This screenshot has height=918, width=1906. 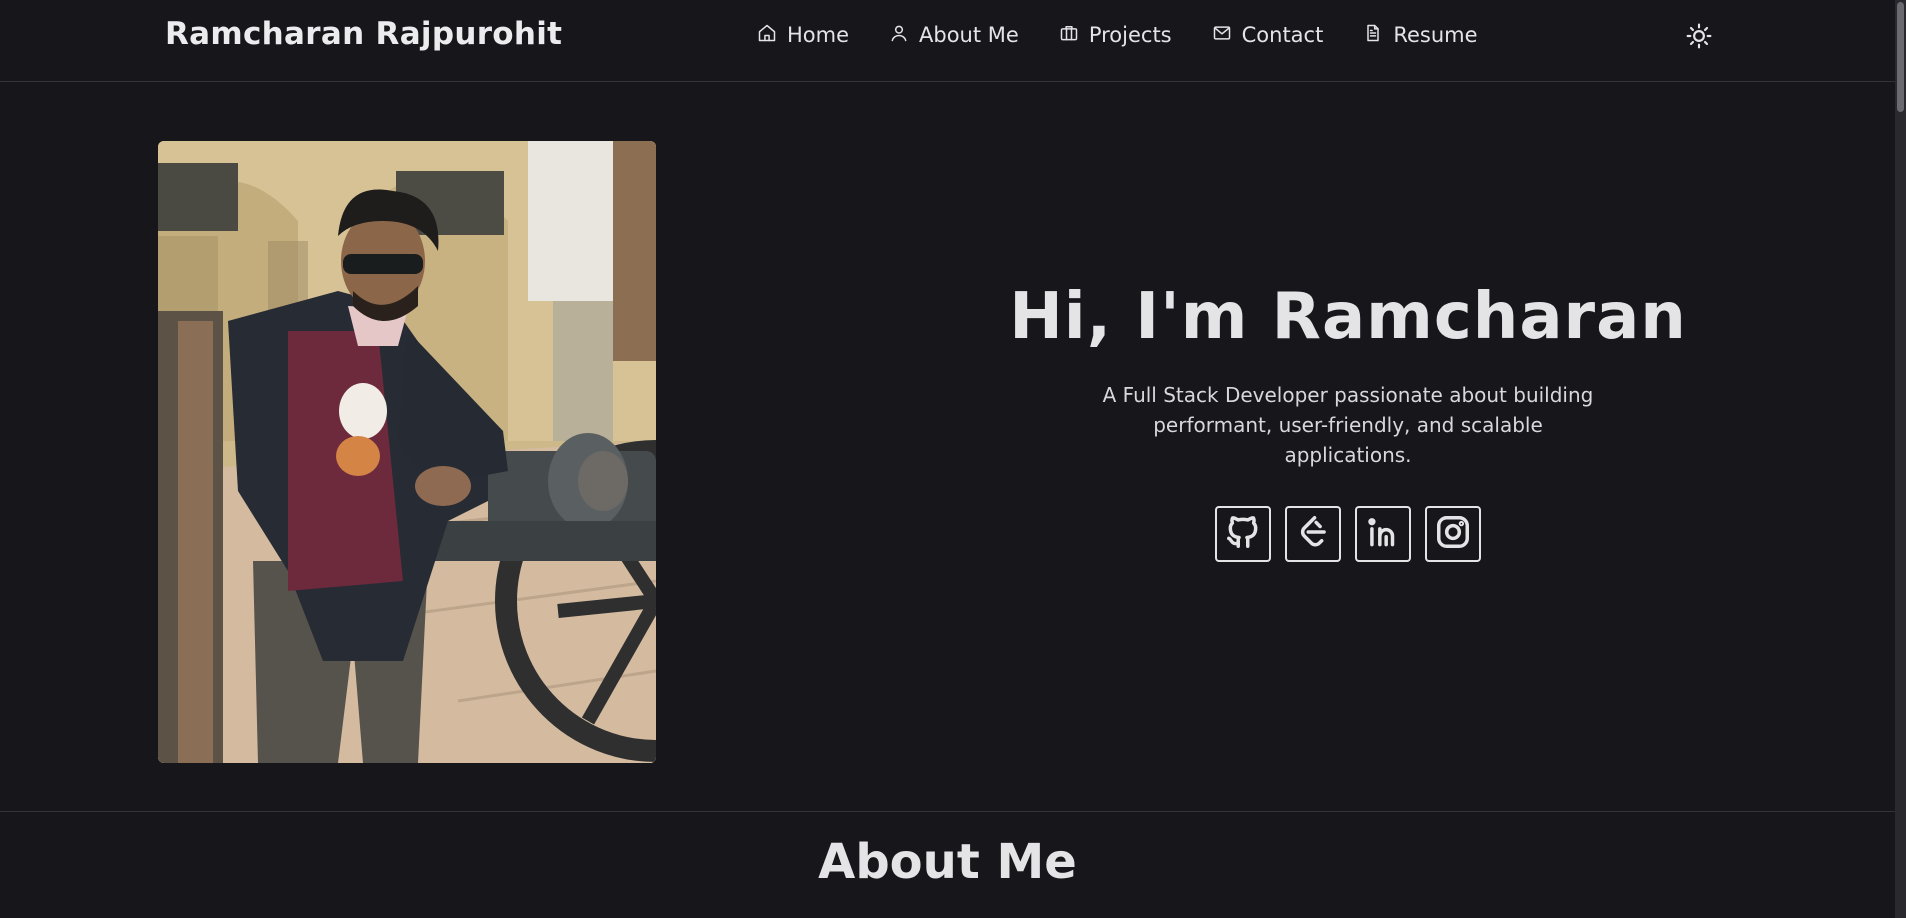 What do you see at coordinates (947, 862) in the screenshot?
I see `about-section-title: About Me` at bounding box center [947, 862].